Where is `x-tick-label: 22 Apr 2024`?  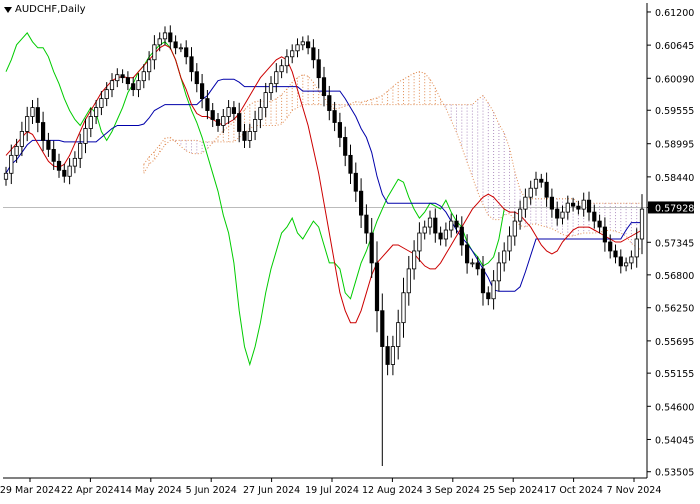 x-tick-label: 22 Apr 2024 is located at coordinates (90, 490).